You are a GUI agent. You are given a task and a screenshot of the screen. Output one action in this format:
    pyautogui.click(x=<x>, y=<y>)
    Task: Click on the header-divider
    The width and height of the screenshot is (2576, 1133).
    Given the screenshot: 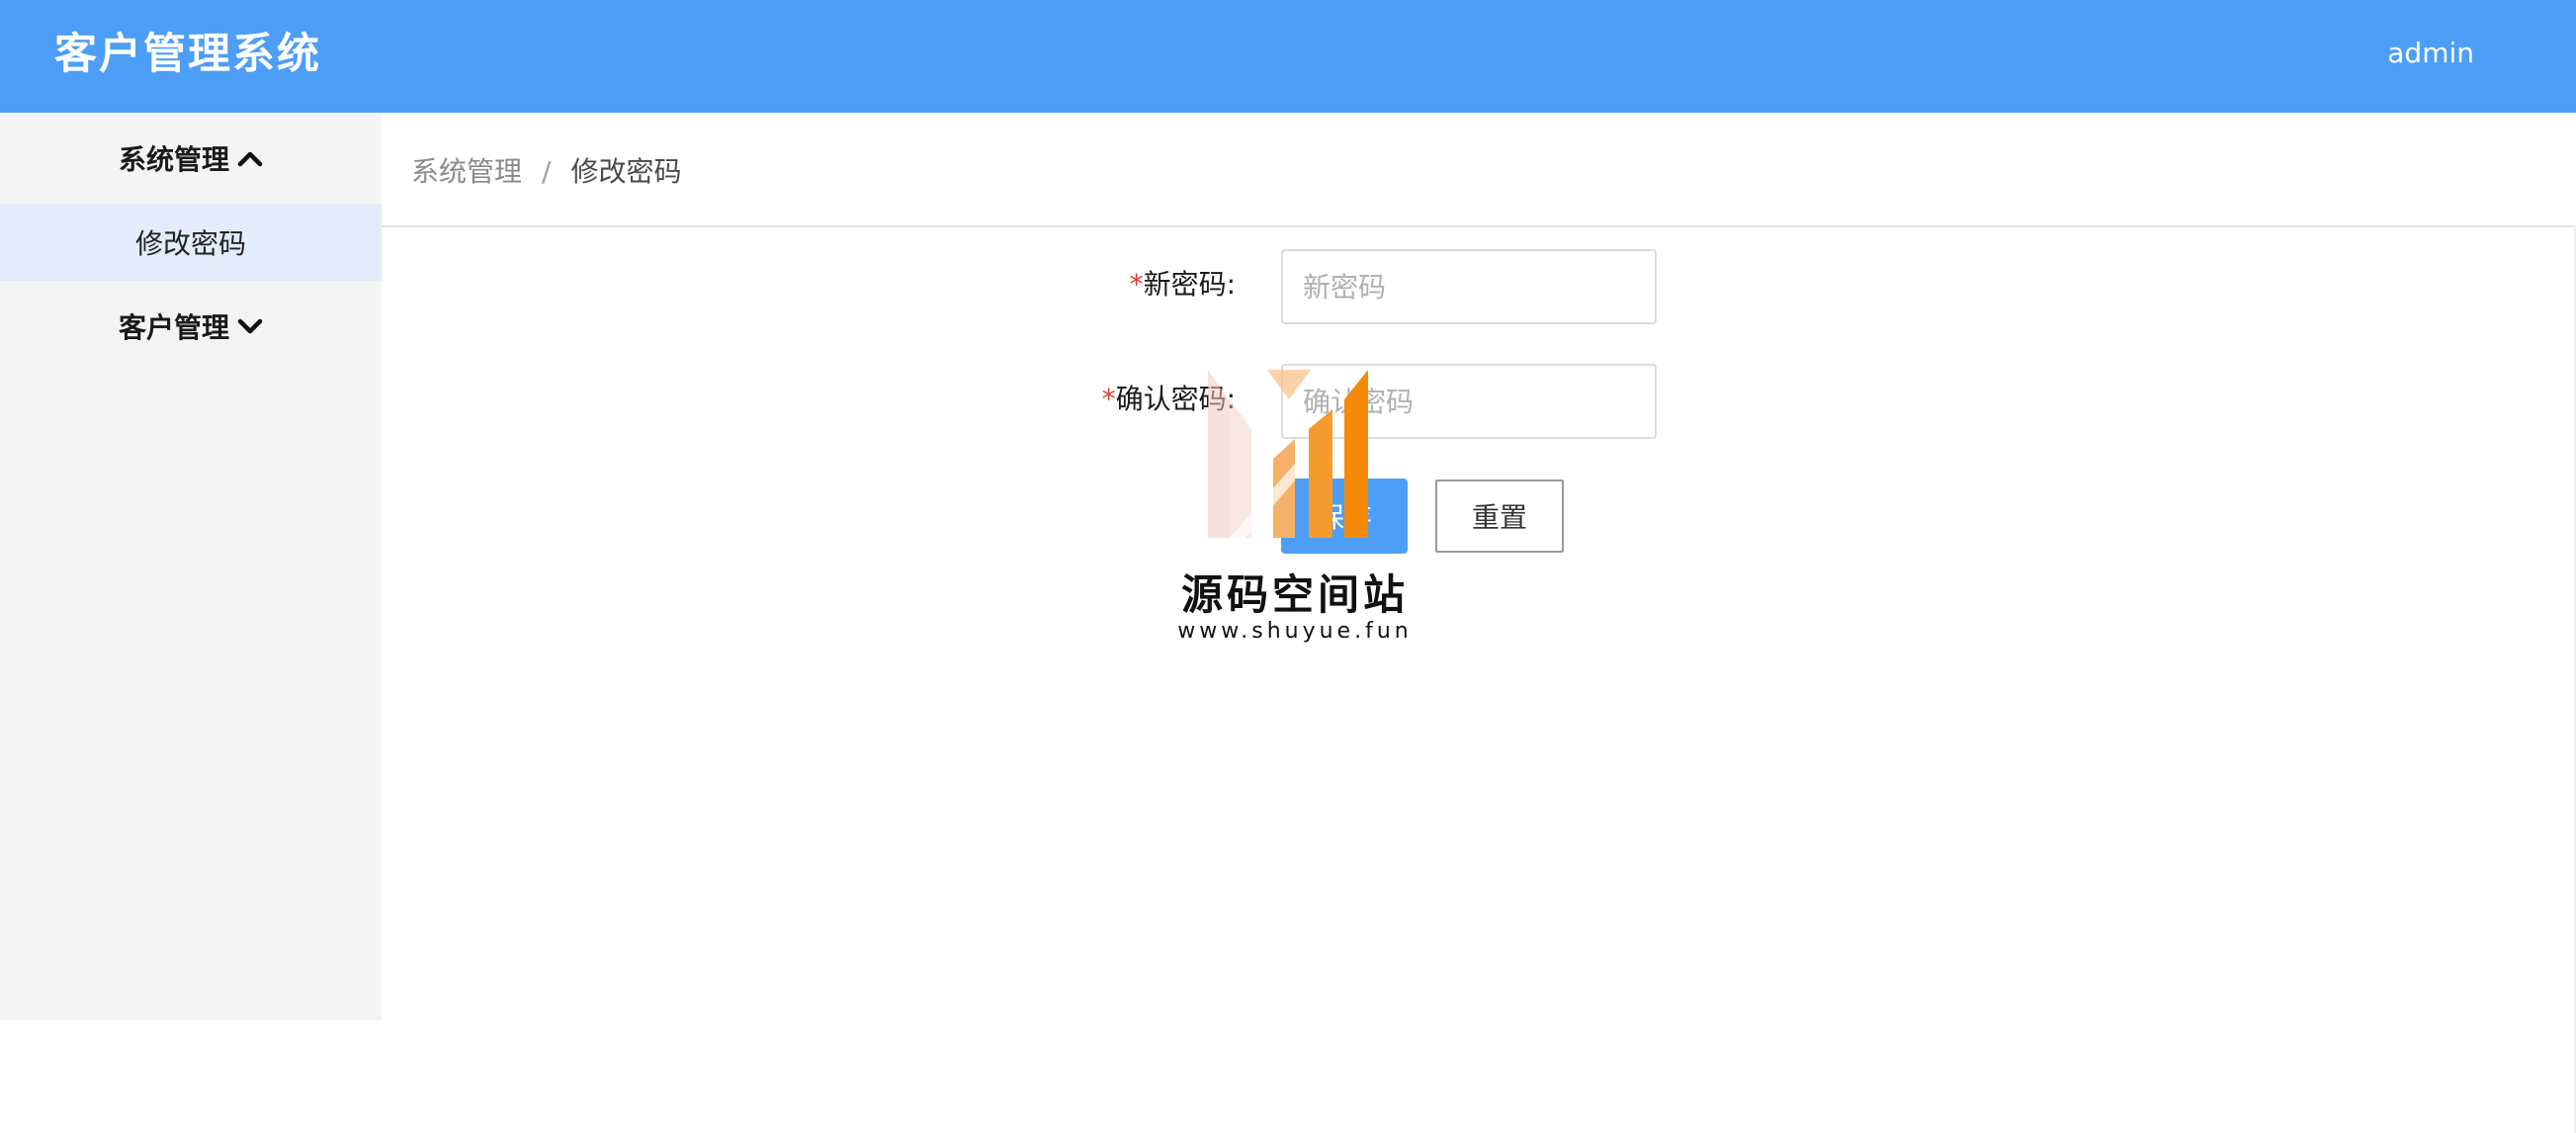 What is the action you would take?
    pyautogui.click(x=1479, y=226)
    